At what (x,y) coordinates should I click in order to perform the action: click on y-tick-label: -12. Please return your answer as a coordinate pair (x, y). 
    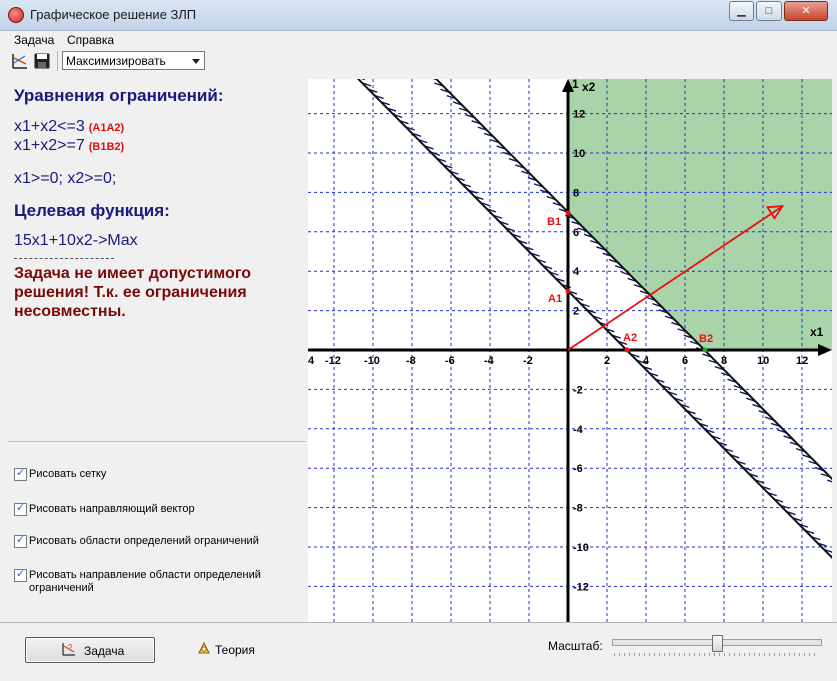
    Looking at the image, I should click on (581, 587).